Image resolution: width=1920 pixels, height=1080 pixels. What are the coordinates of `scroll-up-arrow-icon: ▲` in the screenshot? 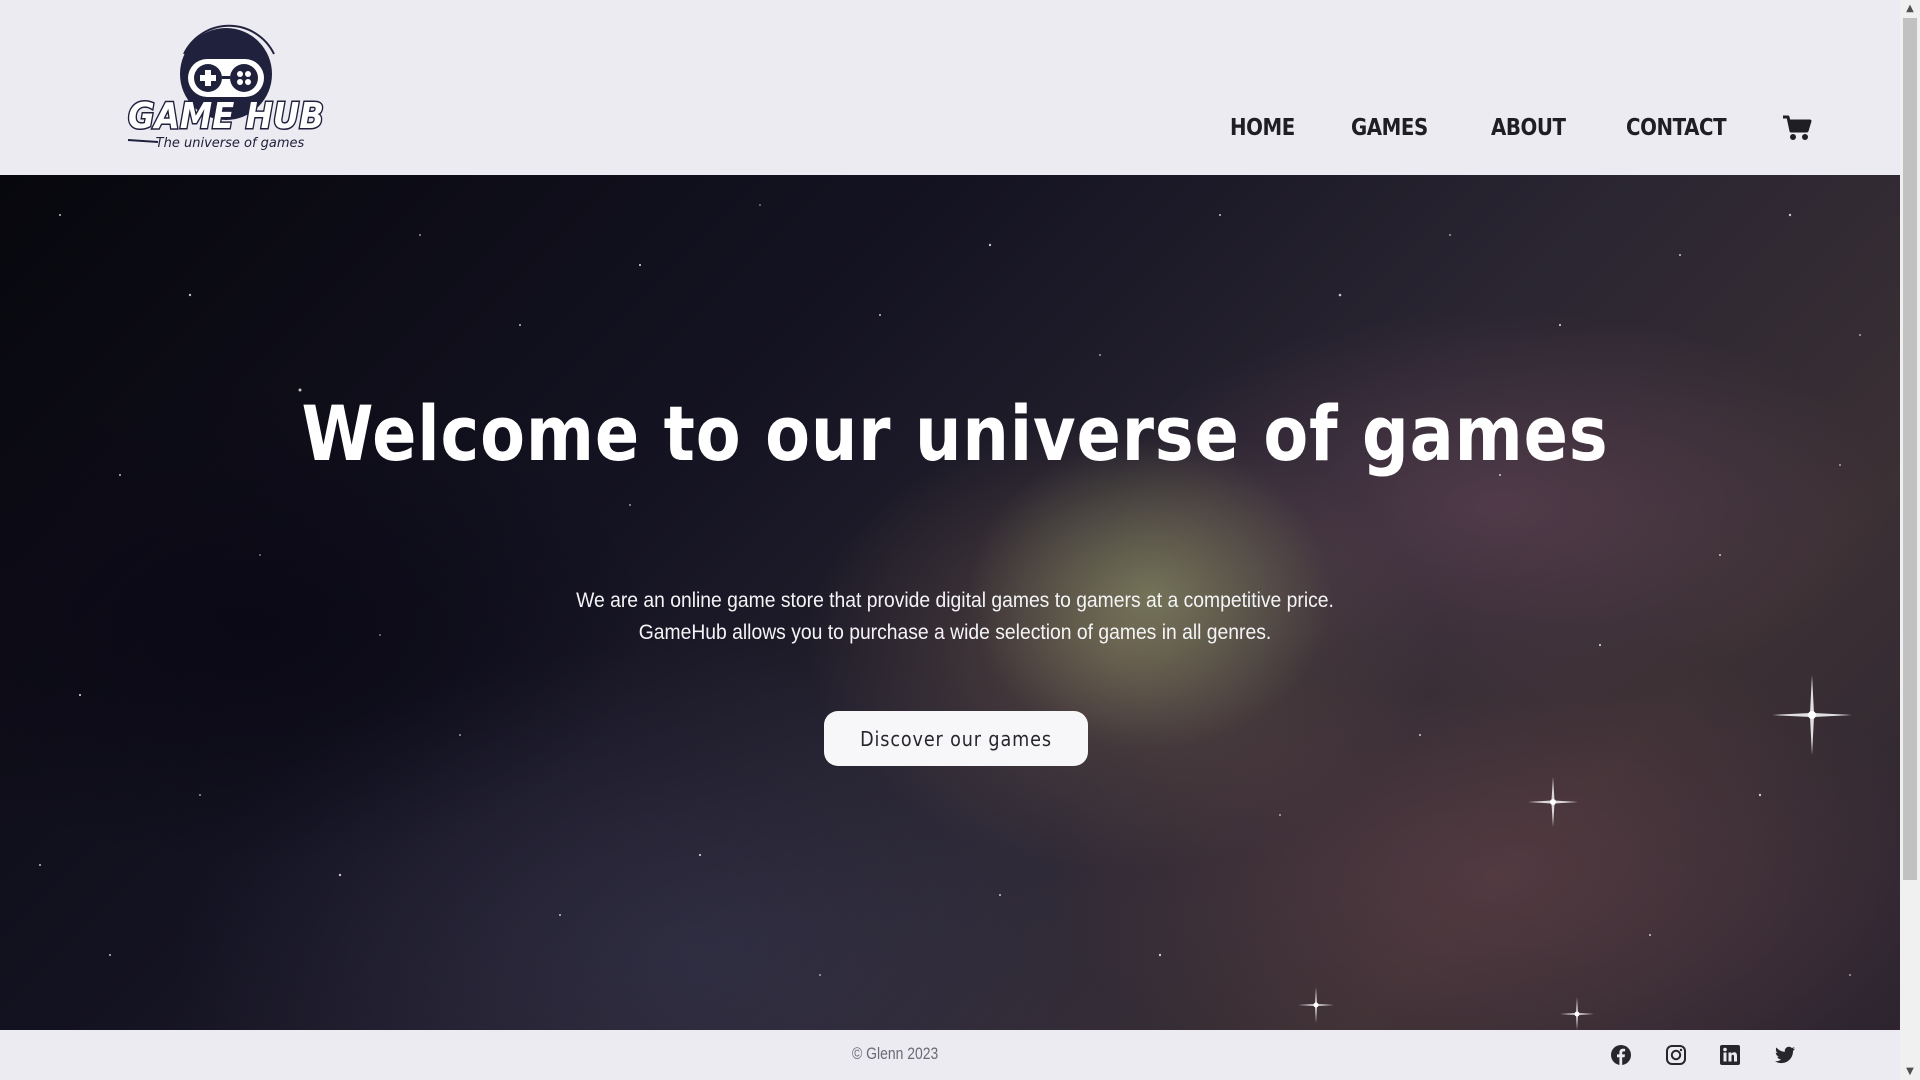 It's located at (1910, 8).